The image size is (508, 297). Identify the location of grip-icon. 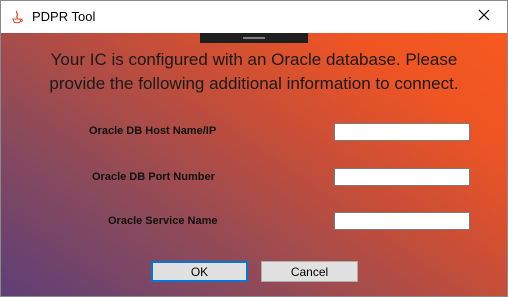
(254, 38).